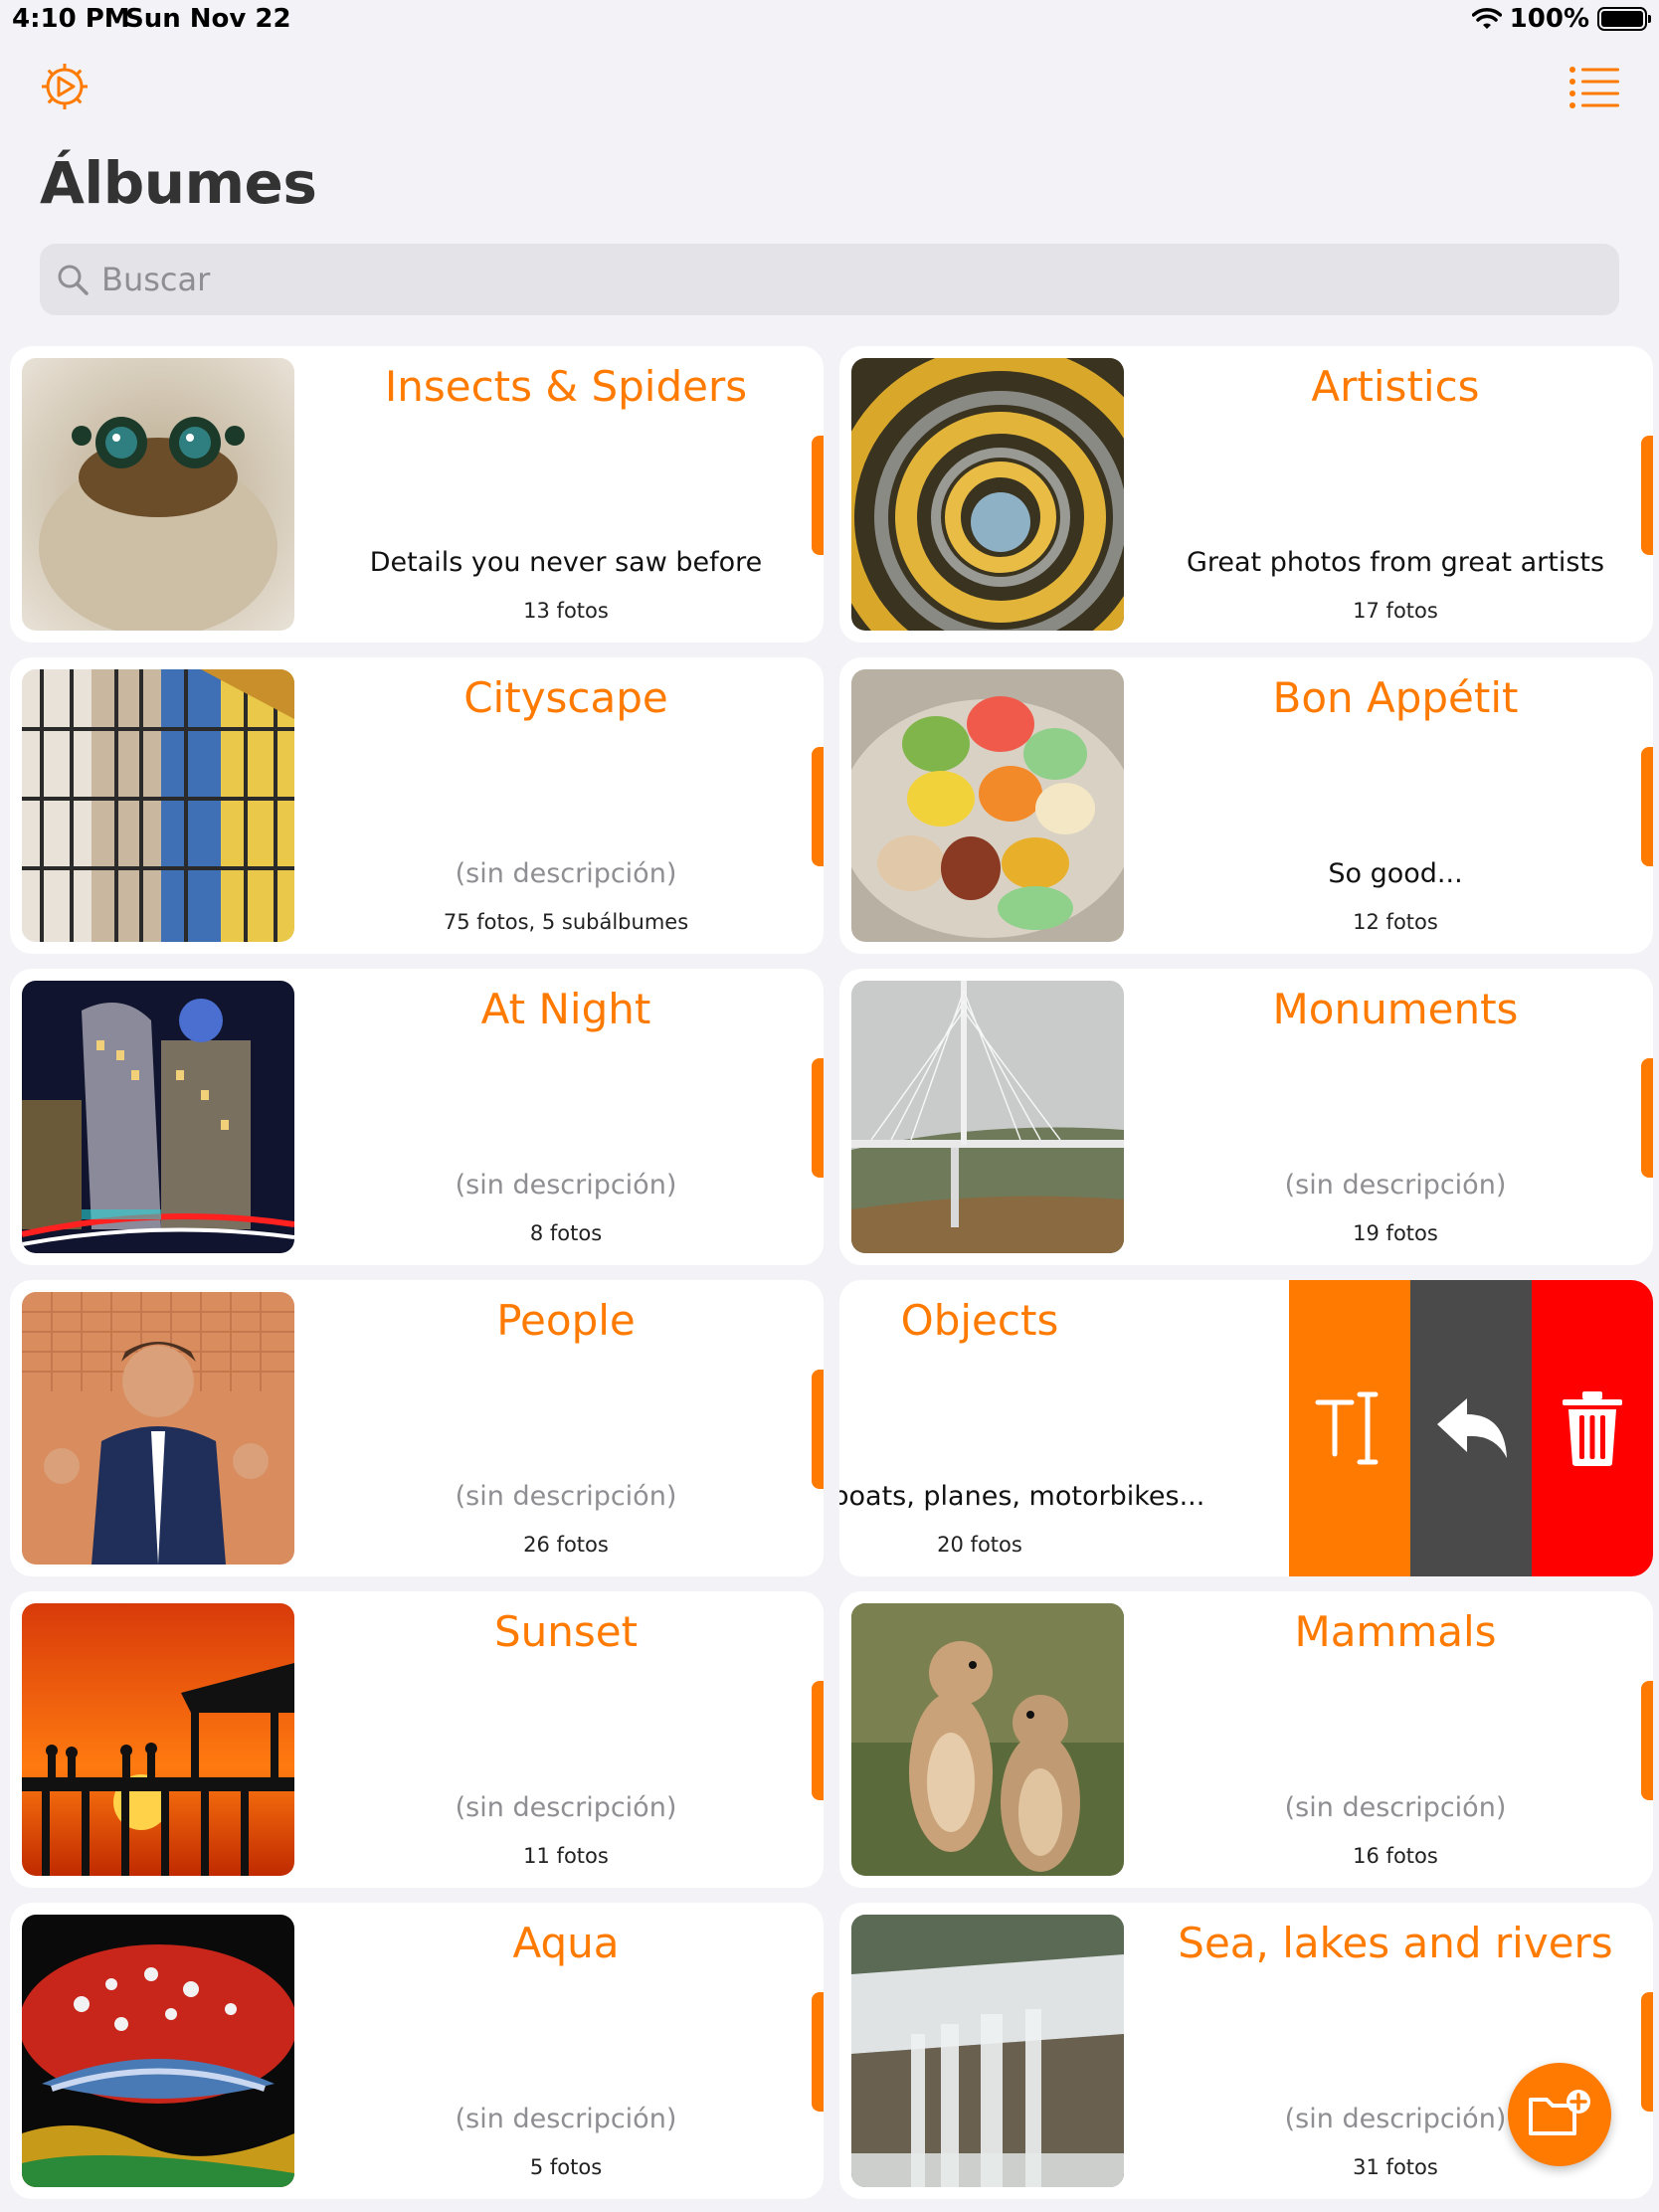 This screenshot has height=2212, width=1659. What do you see at coordinates (566, 1233) in the screenshot?
I see `album-photo-count: 8 fotos` at bounding box center [566, 1233].